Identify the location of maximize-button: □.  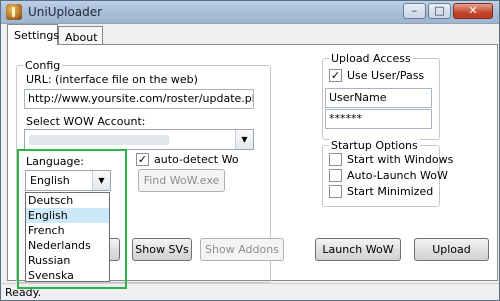
(439, 11).